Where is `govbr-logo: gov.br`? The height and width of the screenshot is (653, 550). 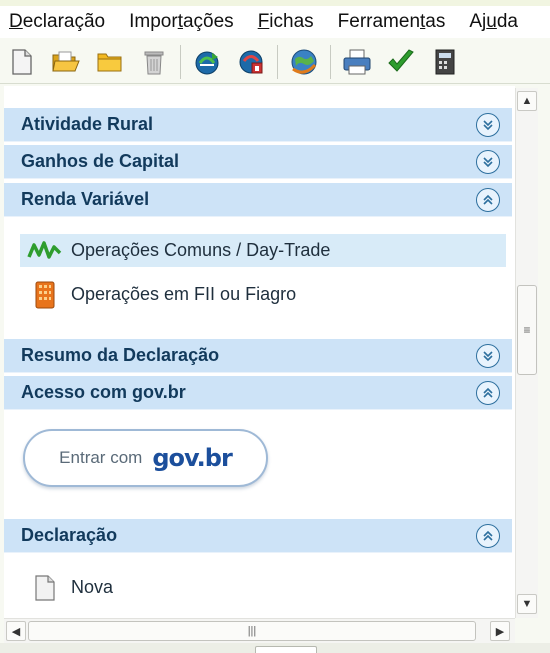
govbr-logo: gov.br is located at coordinates (192, 458).